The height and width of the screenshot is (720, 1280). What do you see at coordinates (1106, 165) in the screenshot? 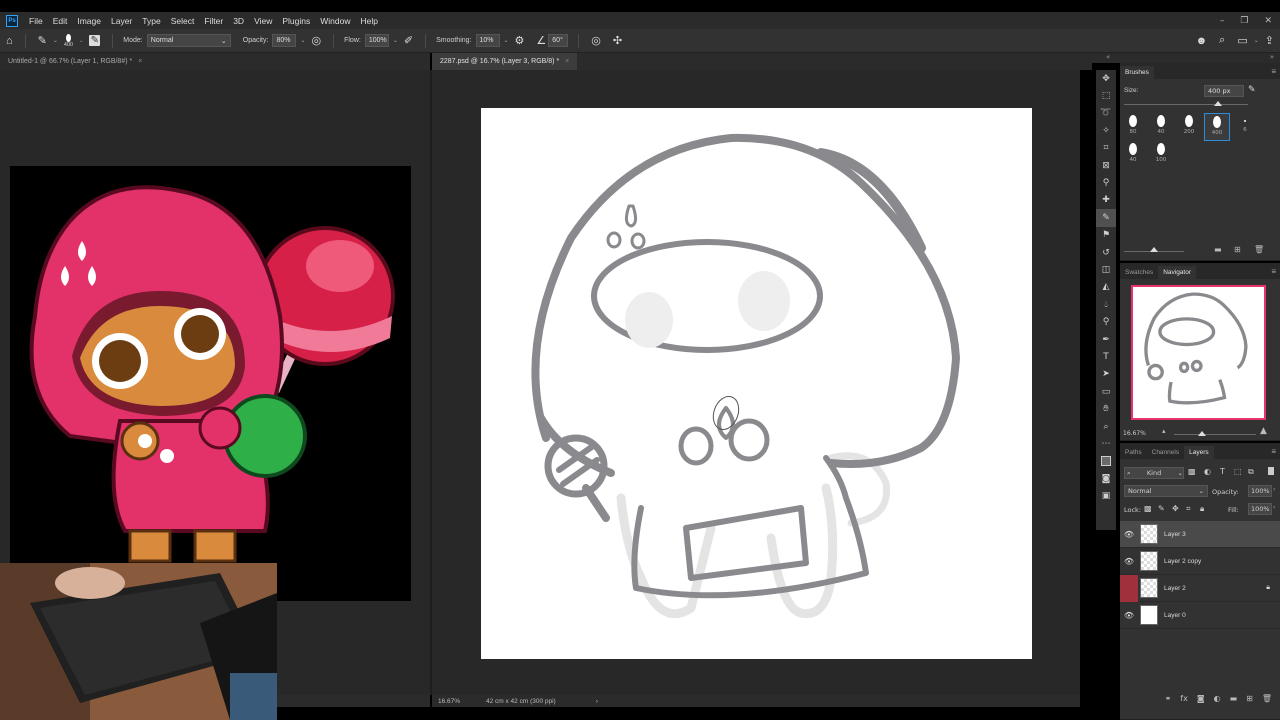
I see `frame-tool-icon: ⊠` at bounding box center [1106, 165].